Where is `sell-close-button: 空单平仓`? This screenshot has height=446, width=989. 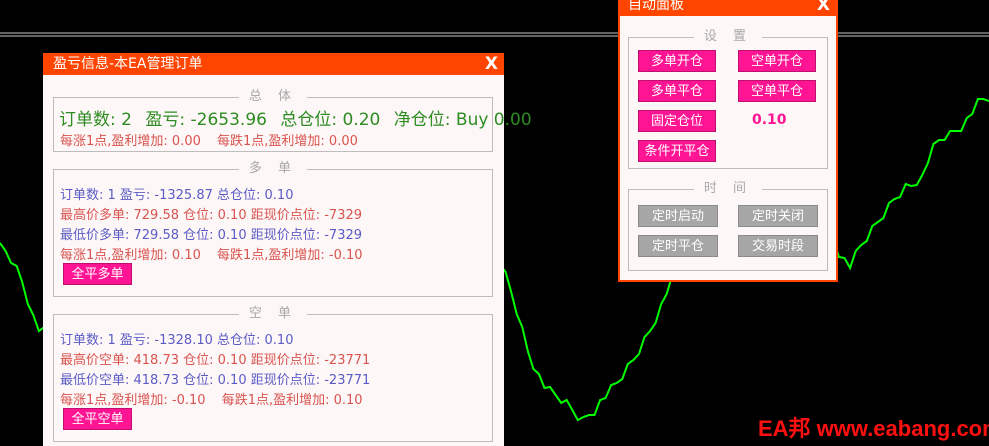
sell-close-button: 空单平仓 is located at coordinates (777, 91).